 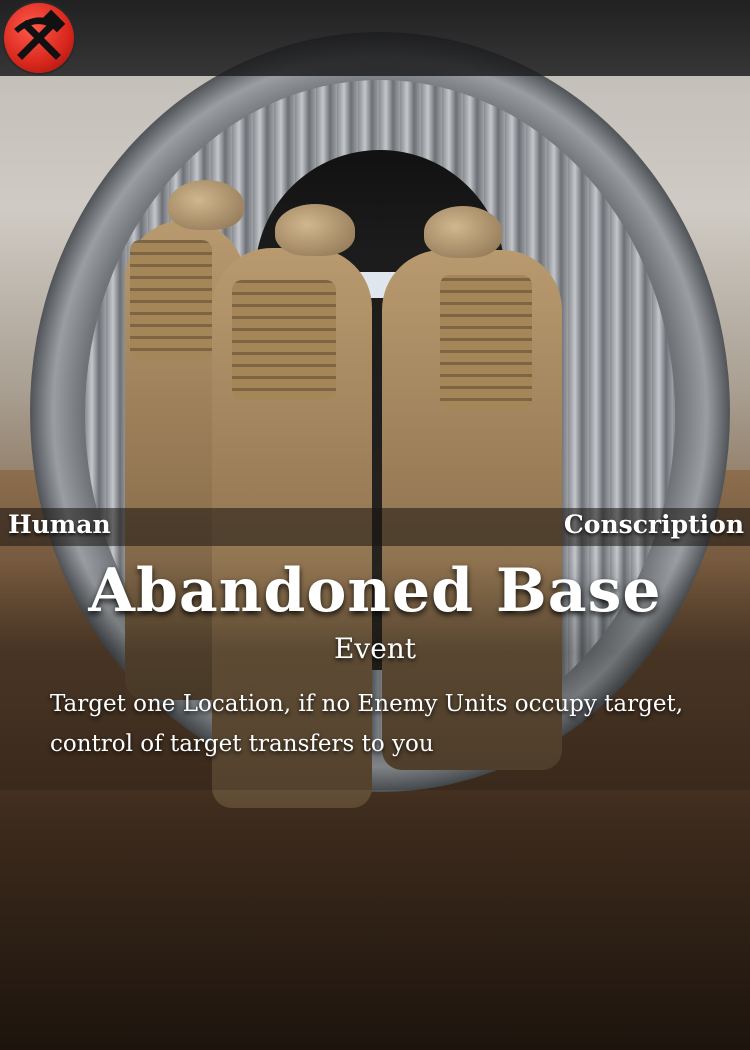 I want to click on card-header-bar, so click(x=375, y=38).